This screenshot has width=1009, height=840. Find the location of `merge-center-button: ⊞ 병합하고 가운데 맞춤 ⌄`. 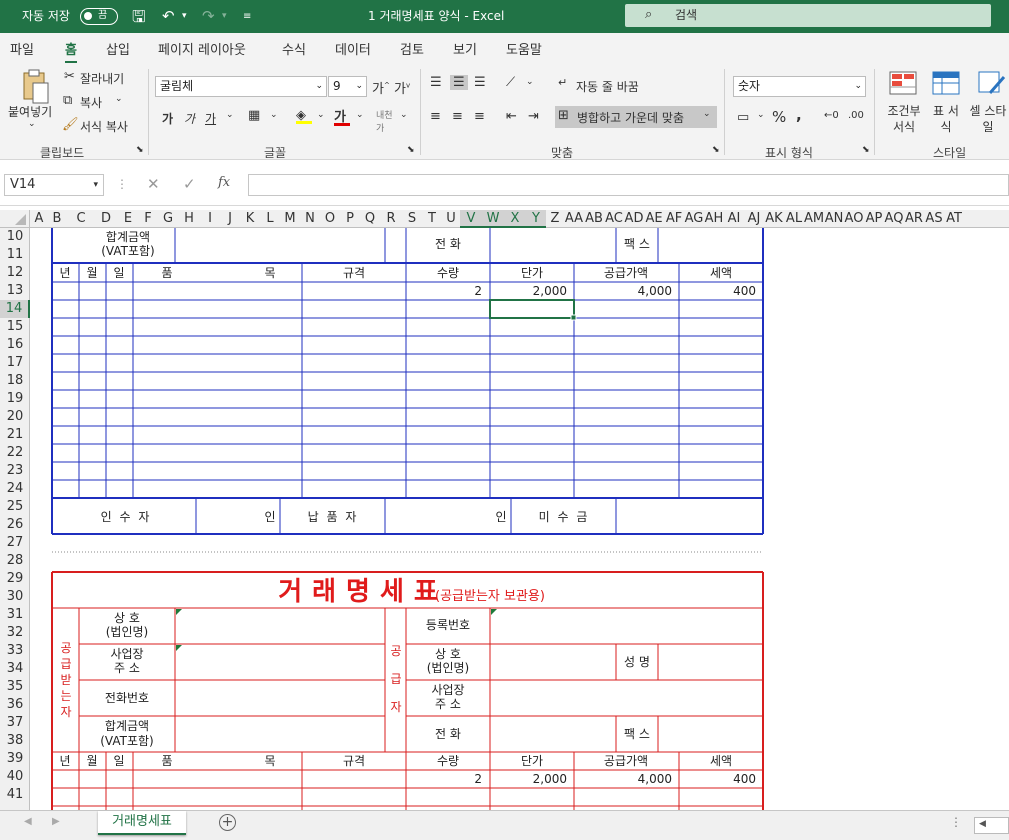

merge-center-button: ⊞ 병합하고 가운데 맞춤 ⌄ is located at coordinates (636, 117).